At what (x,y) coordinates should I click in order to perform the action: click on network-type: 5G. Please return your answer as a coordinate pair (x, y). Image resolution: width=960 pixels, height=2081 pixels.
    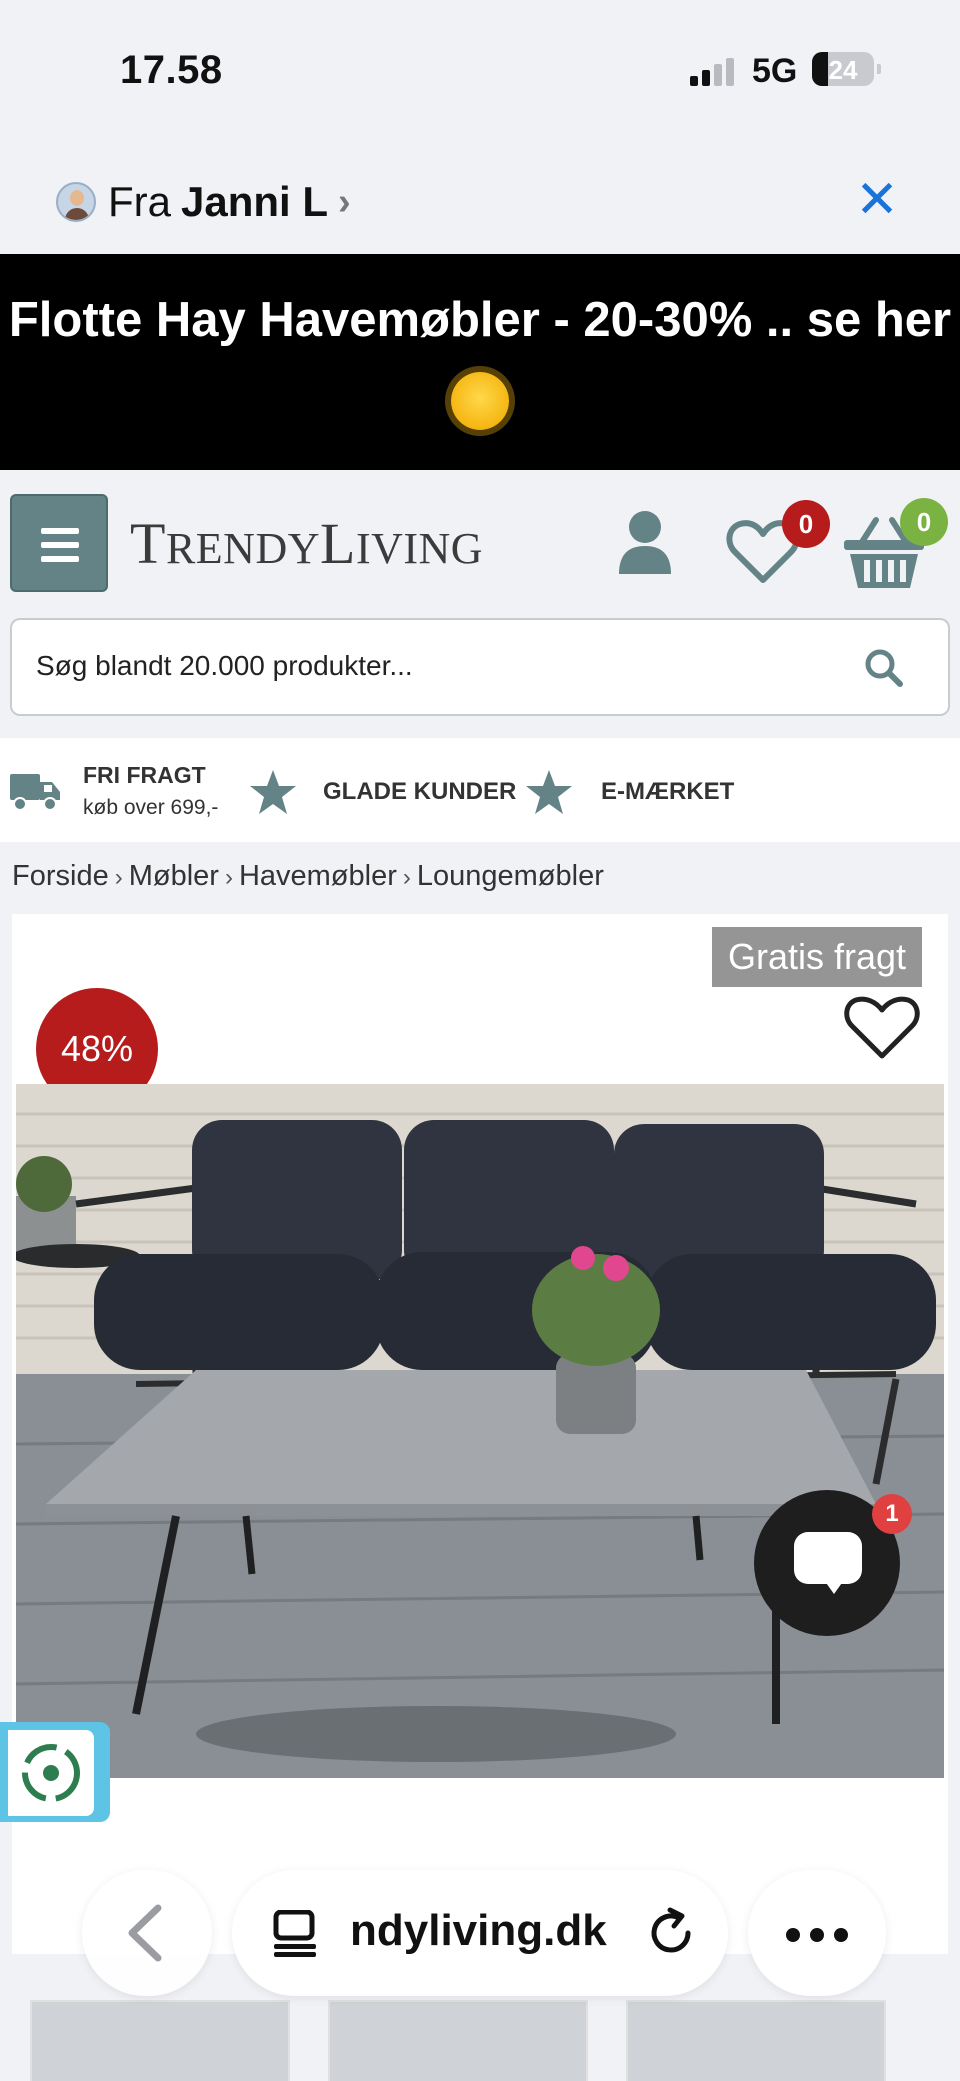
    Looking at the image, I should click on (775, 71).